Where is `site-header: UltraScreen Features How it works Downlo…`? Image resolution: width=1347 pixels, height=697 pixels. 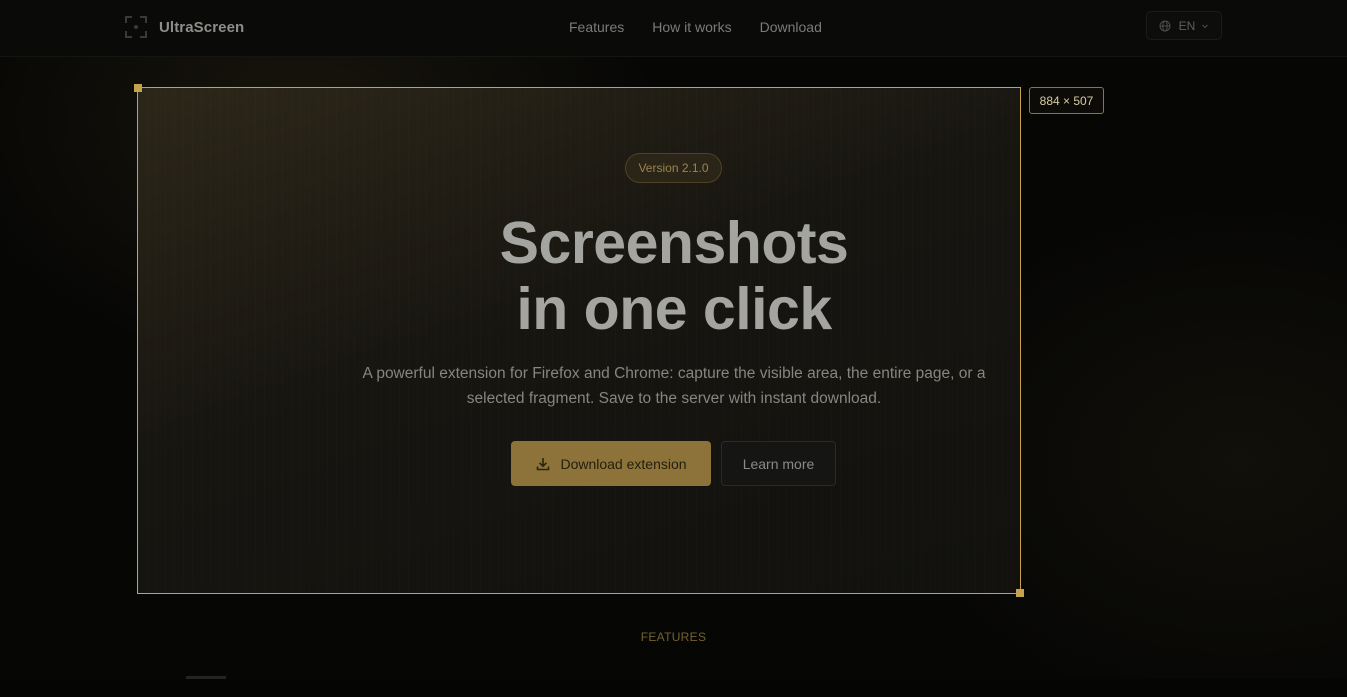
site-header: UltraScreen Features How it works Downlo… is located at coordinates (673, 28).